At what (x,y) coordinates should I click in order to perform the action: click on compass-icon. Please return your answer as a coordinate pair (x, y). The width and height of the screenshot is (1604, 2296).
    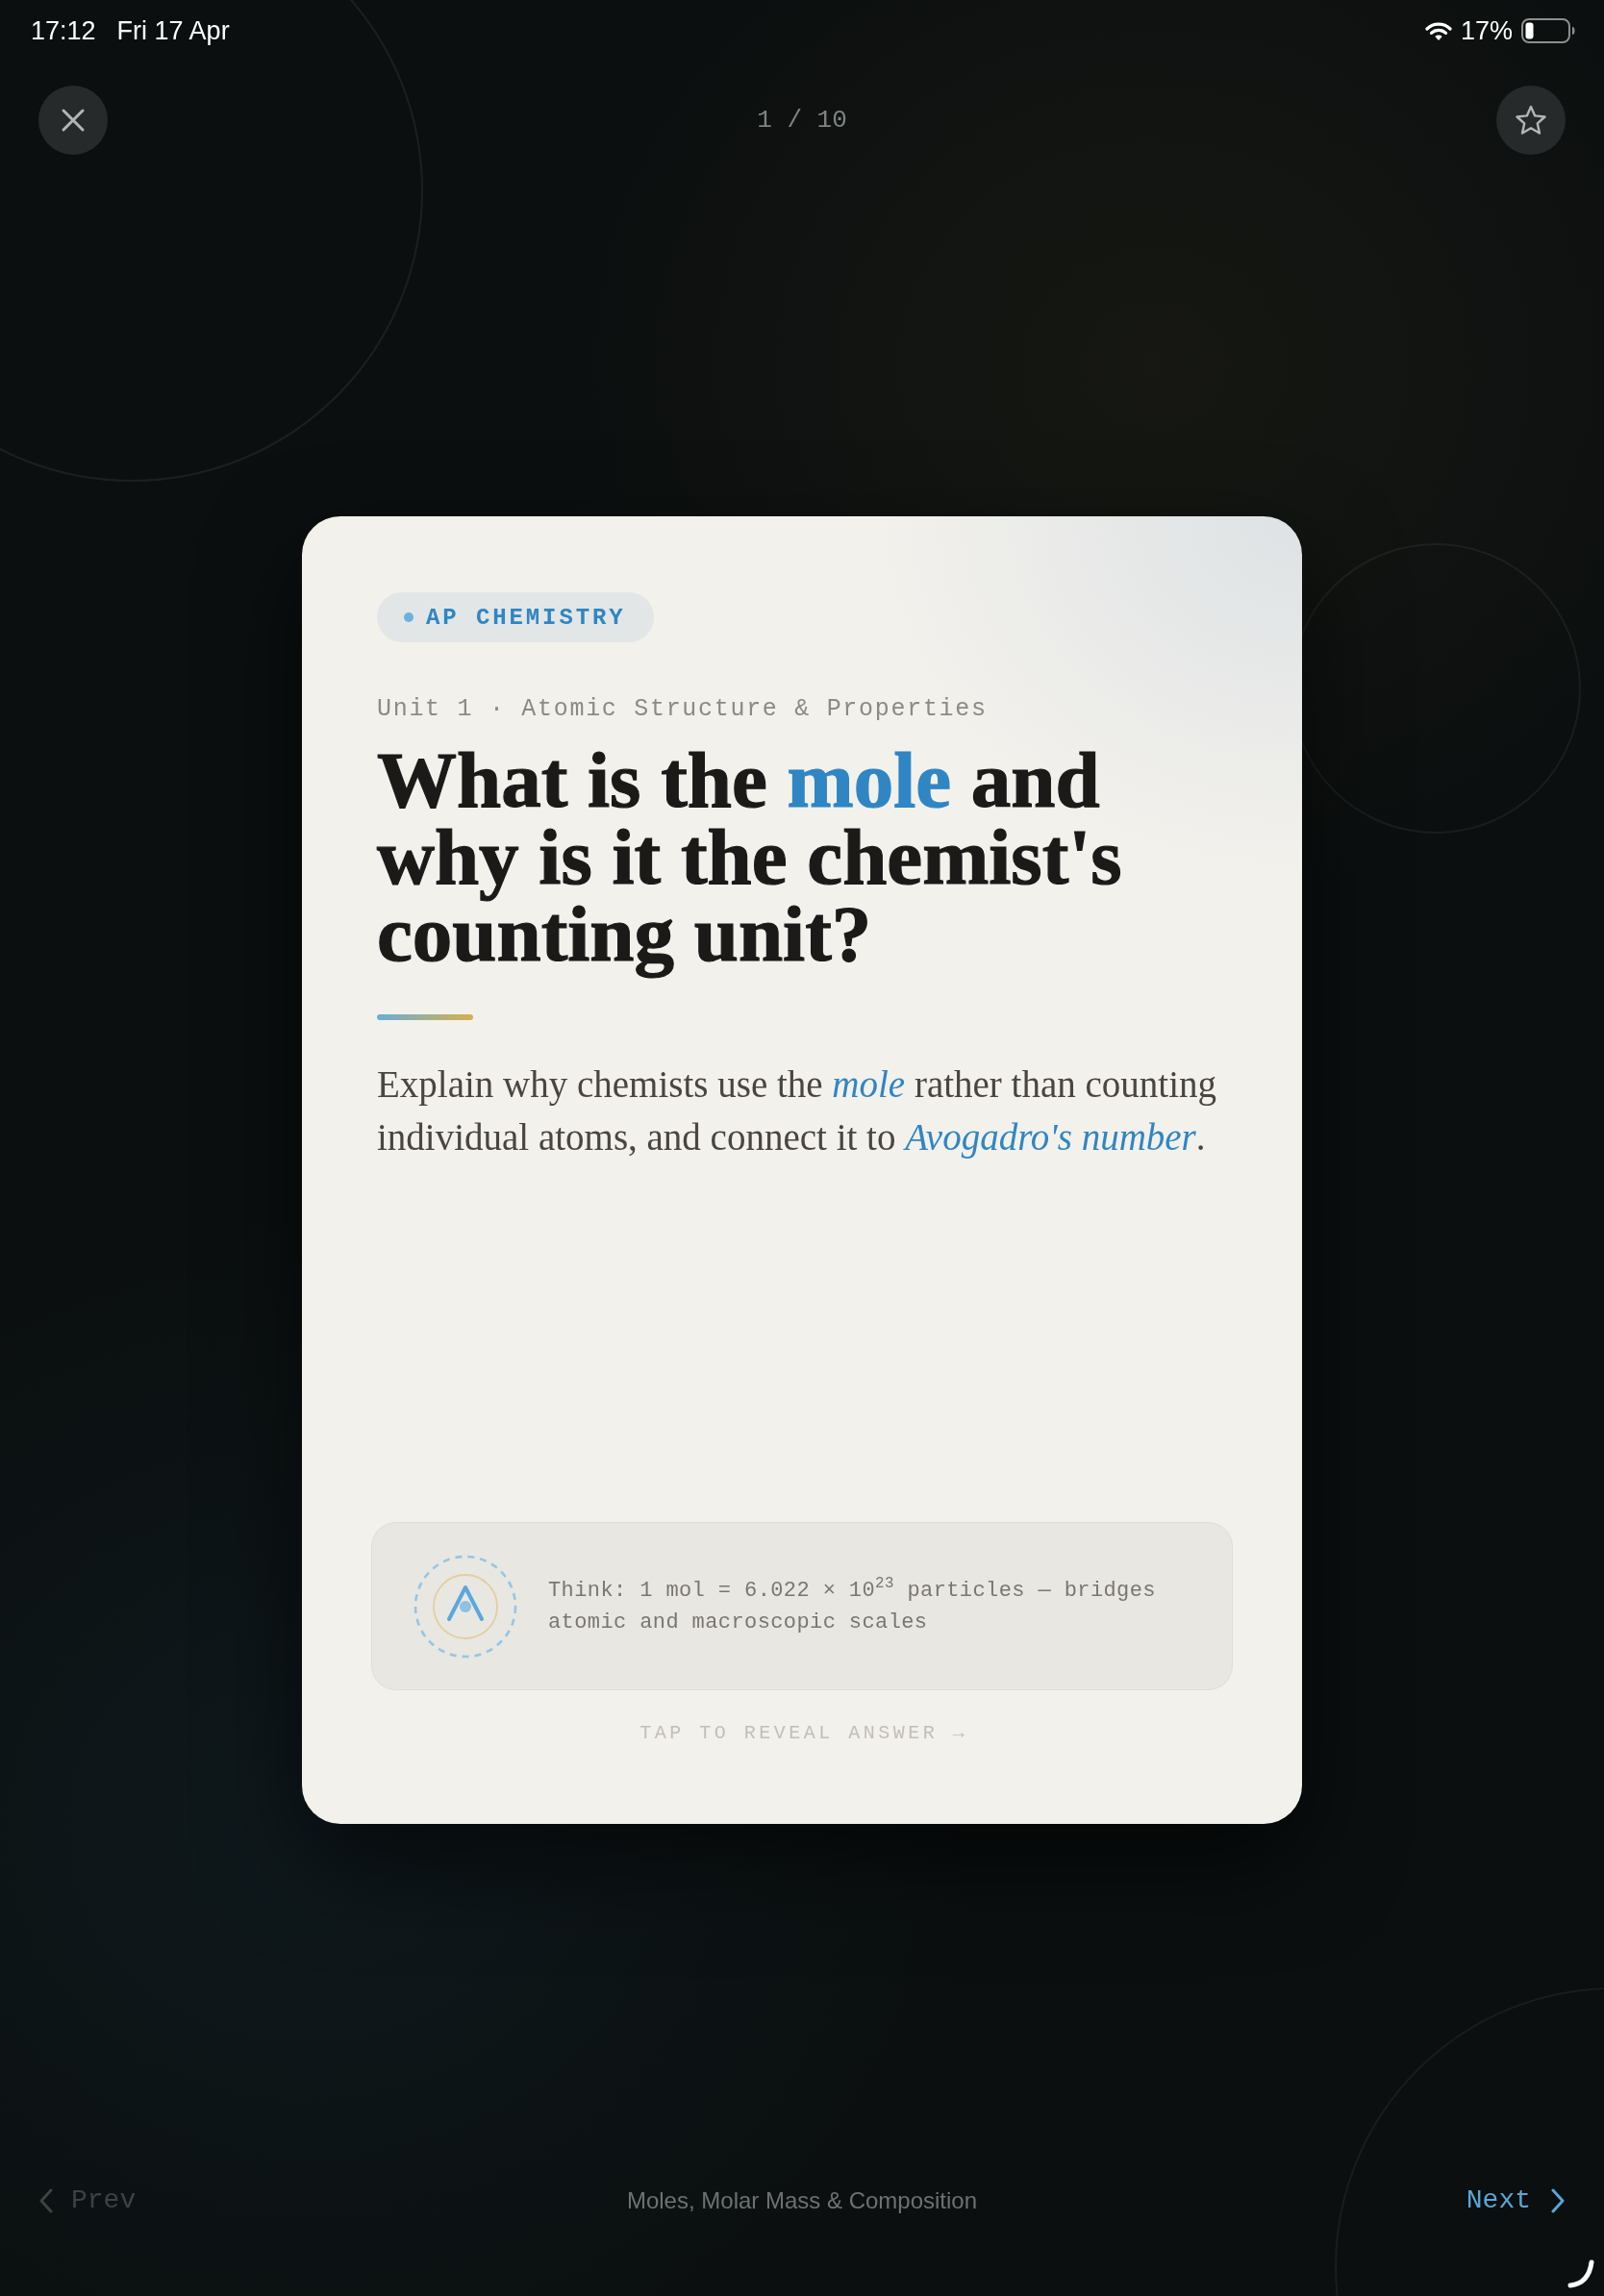
    Looking at the image, I should click on (465, 1606).